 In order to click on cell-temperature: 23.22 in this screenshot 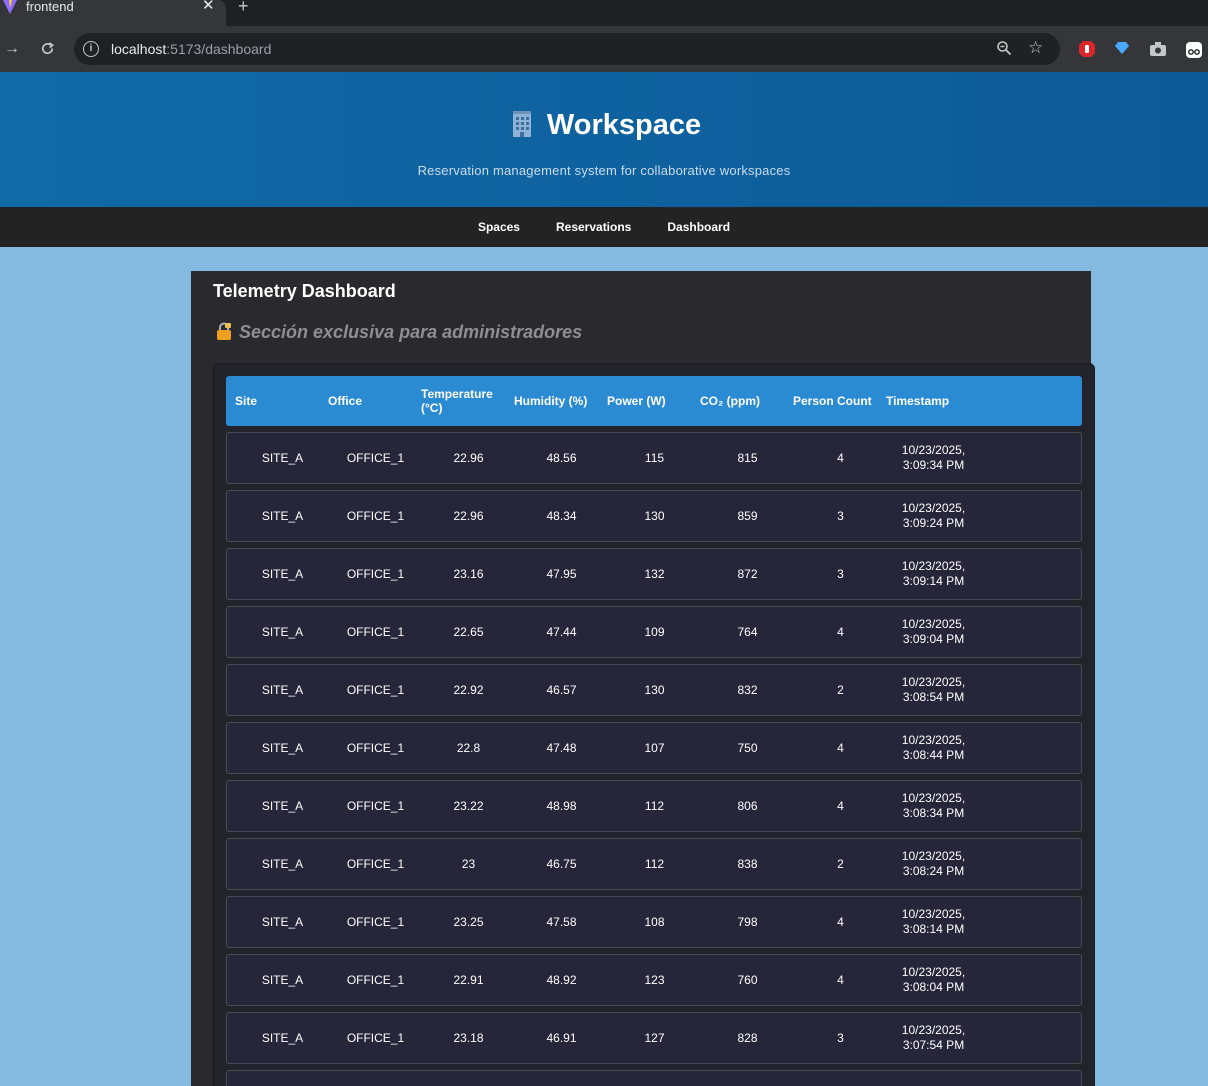, I will do `click(468, 805)`.